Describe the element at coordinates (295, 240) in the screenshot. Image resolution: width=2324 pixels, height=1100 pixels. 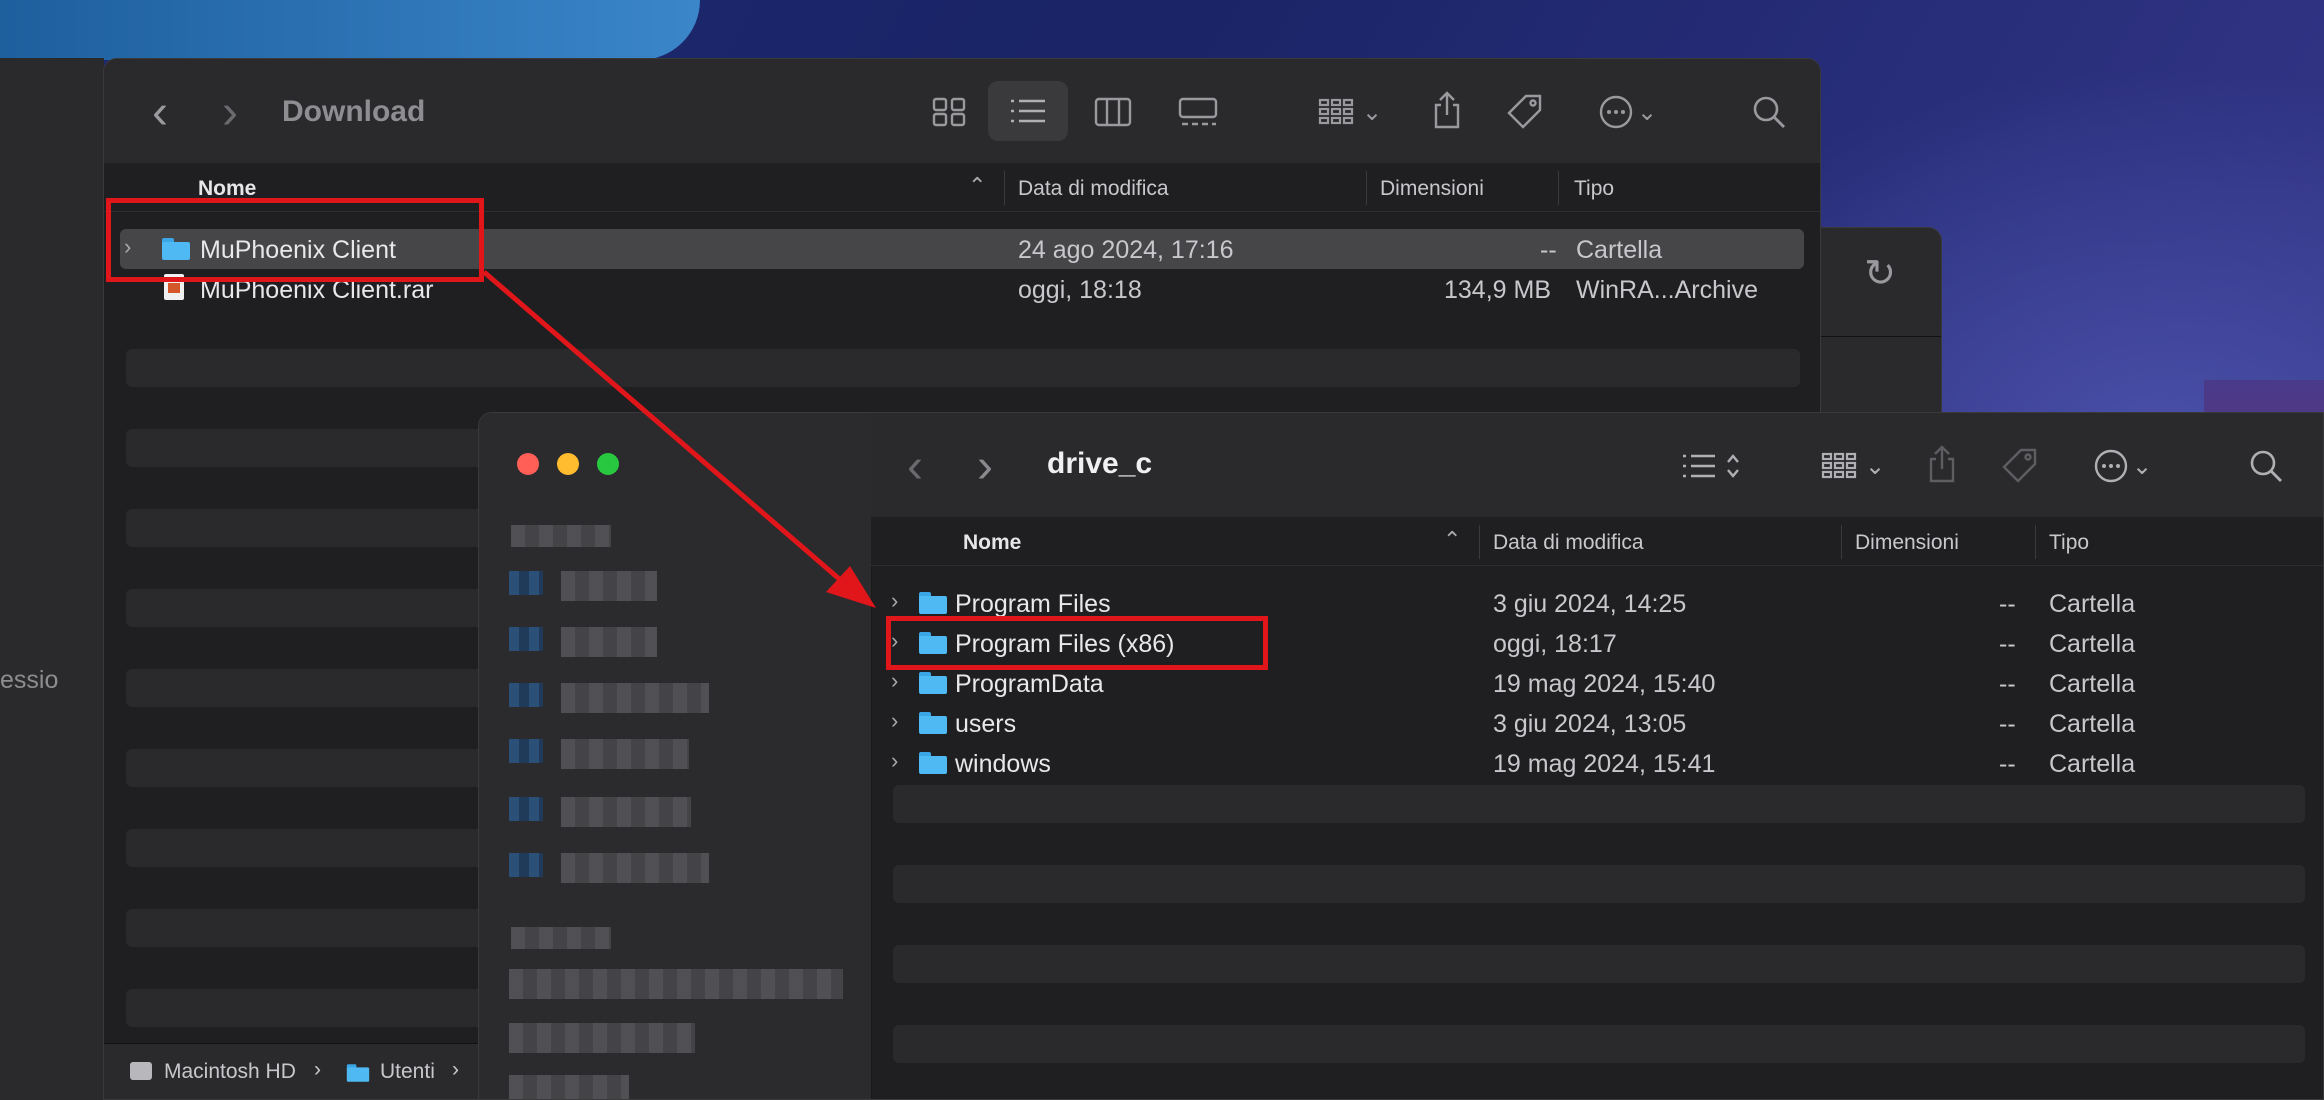
I see `annotation-highlight-muphoenix` at that location.